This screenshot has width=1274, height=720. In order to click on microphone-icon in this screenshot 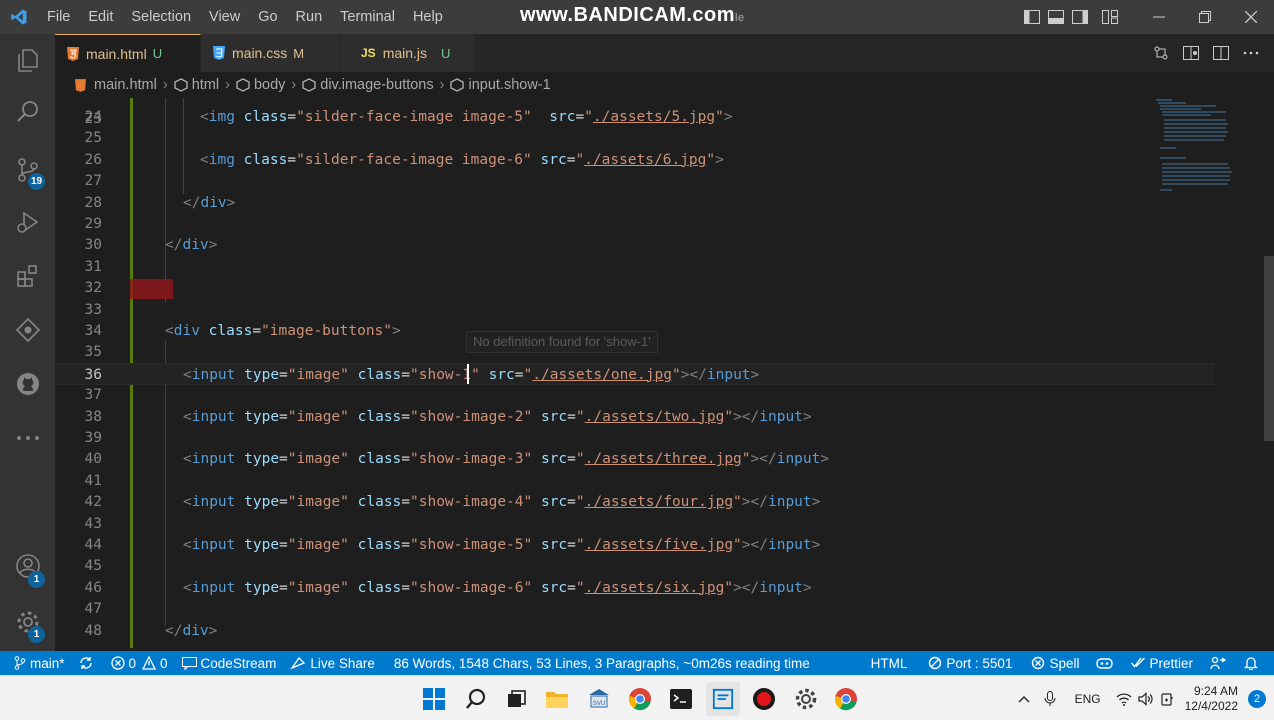, I will do `click(1050, 698)`.